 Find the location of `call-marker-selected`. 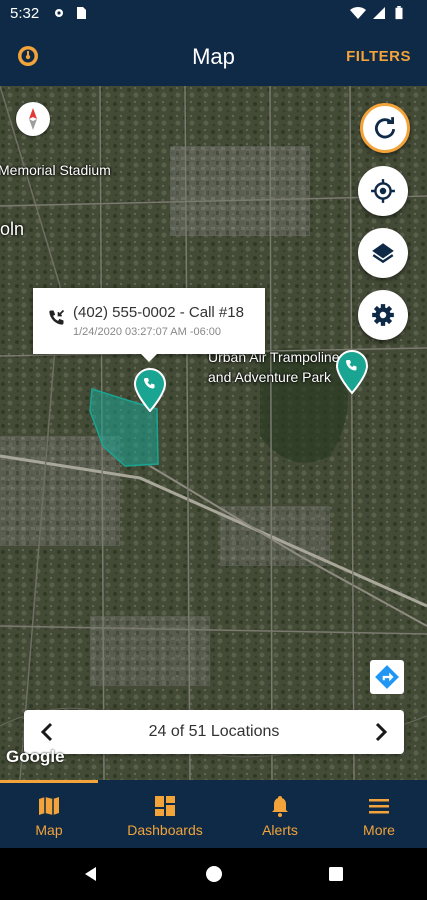

call-marker-selected is located at coordinates (150, 390).